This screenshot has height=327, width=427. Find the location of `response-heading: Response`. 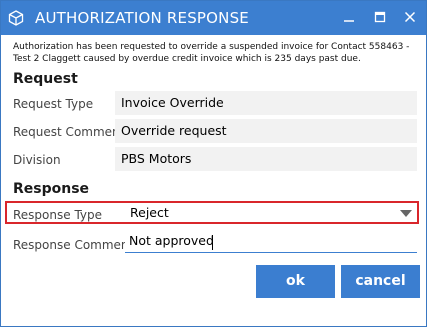

response-heading: Response is located at coordinates (51, 189).